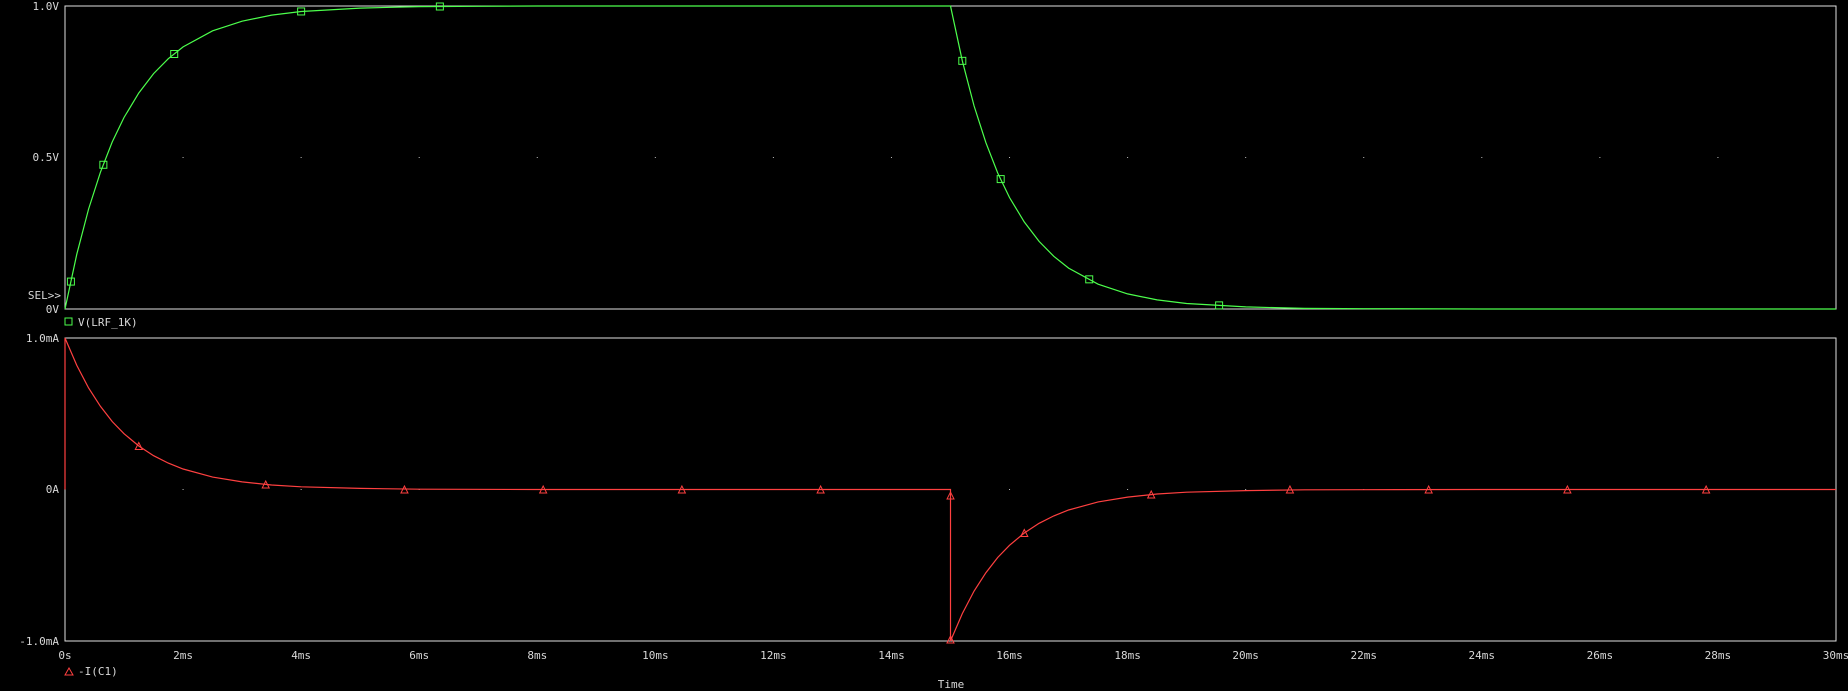 The width and height of the screenshot is (1848, 691). What do you see at coordinates (1600, 655) in the screenshot?
I see `time-tick-label: 26ms` at bounding box center [1600, 655].